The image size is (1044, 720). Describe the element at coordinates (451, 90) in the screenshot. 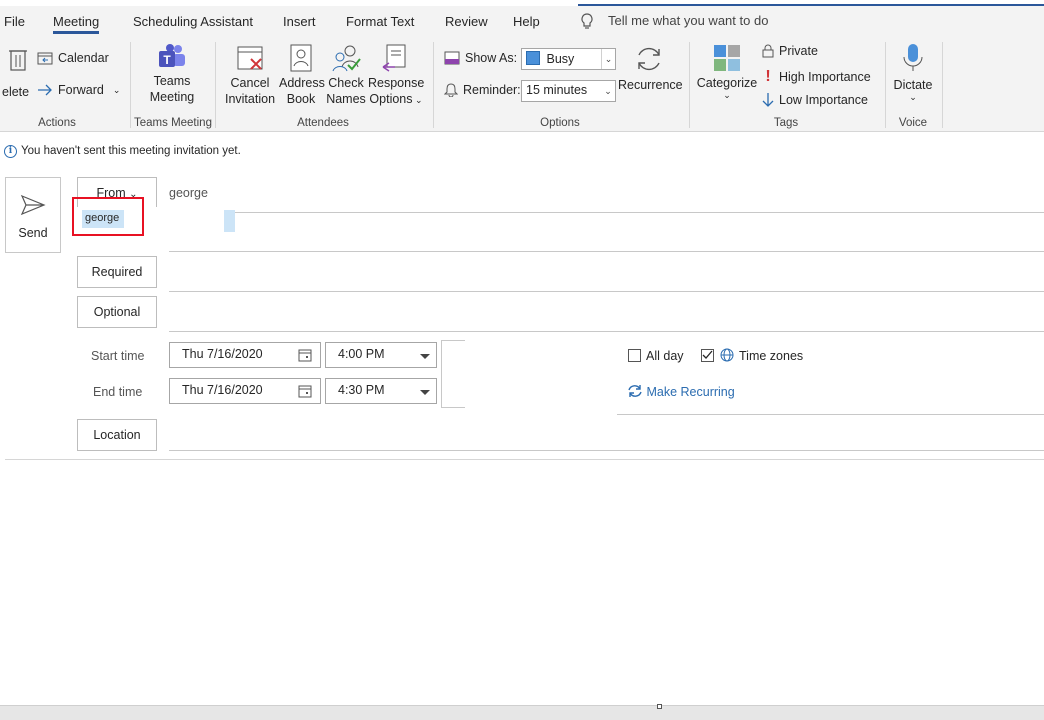

I see `bell-icon` at that location.